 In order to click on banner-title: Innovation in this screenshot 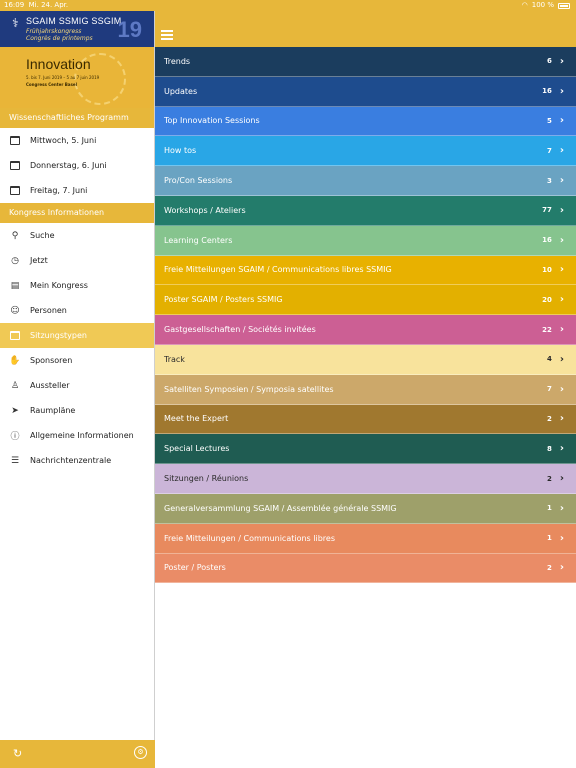, I will do `click(58, 64)`.